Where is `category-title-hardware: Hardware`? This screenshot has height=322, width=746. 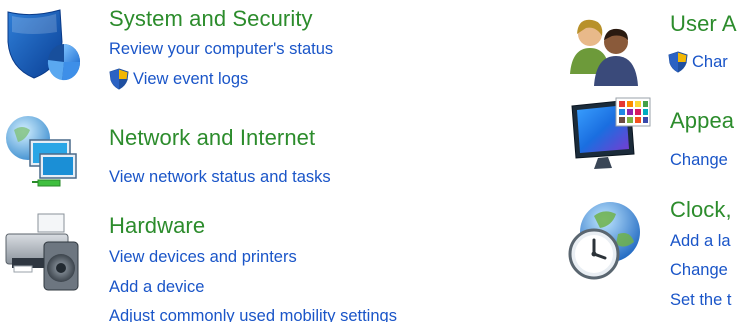 category-title-hardware: Hardware is located at coordinates (157, 226).